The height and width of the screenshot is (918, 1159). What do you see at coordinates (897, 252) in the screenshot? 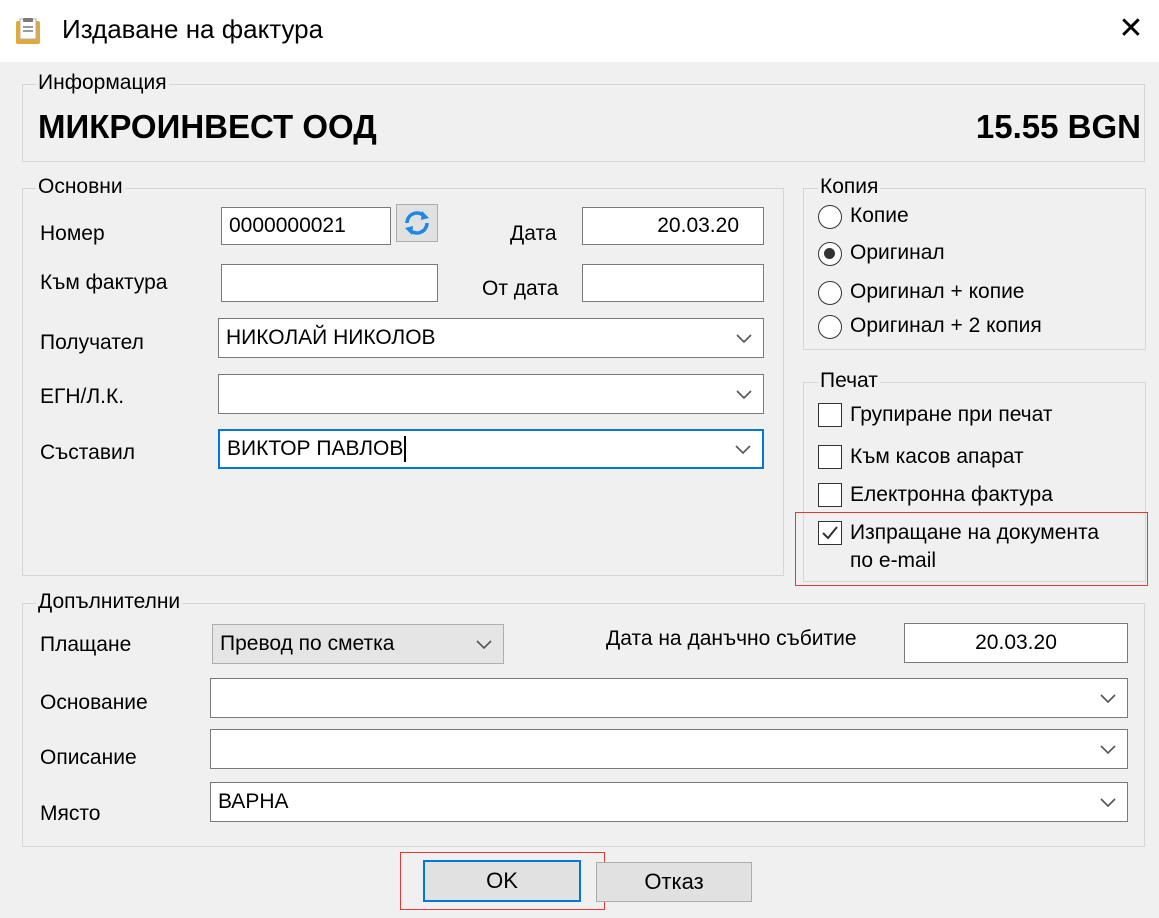
I see `radio-original-label: Оригинал` at bounding box center [897, 252].